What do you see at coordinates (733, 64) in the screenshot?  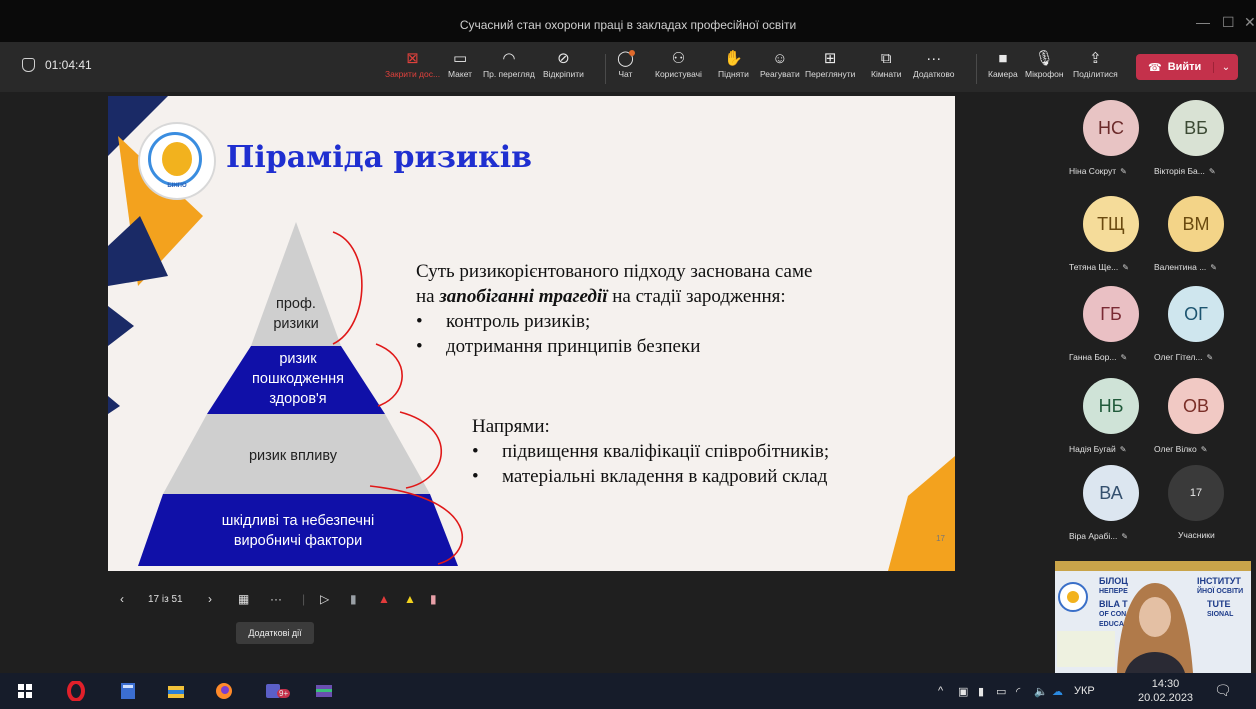 I see `hand-button: ✋ Підняти` at bounding box center [733, 64].